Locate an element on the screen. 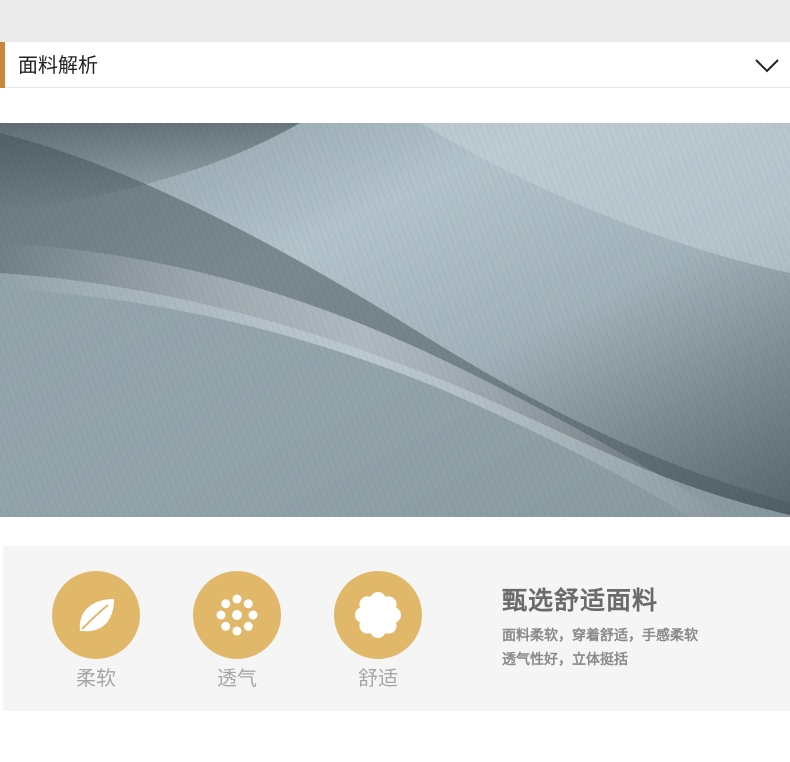 Image resolution: width=790 pixels, height=762 pixels. section-title: 面料解析 is located at coordinates (58, 65).